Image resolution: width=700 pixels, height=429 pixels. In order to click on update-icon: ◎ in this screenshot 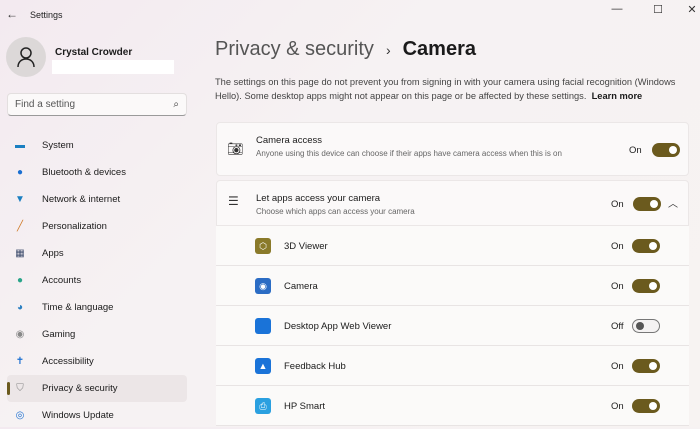, I will do `click(20, 415)`.